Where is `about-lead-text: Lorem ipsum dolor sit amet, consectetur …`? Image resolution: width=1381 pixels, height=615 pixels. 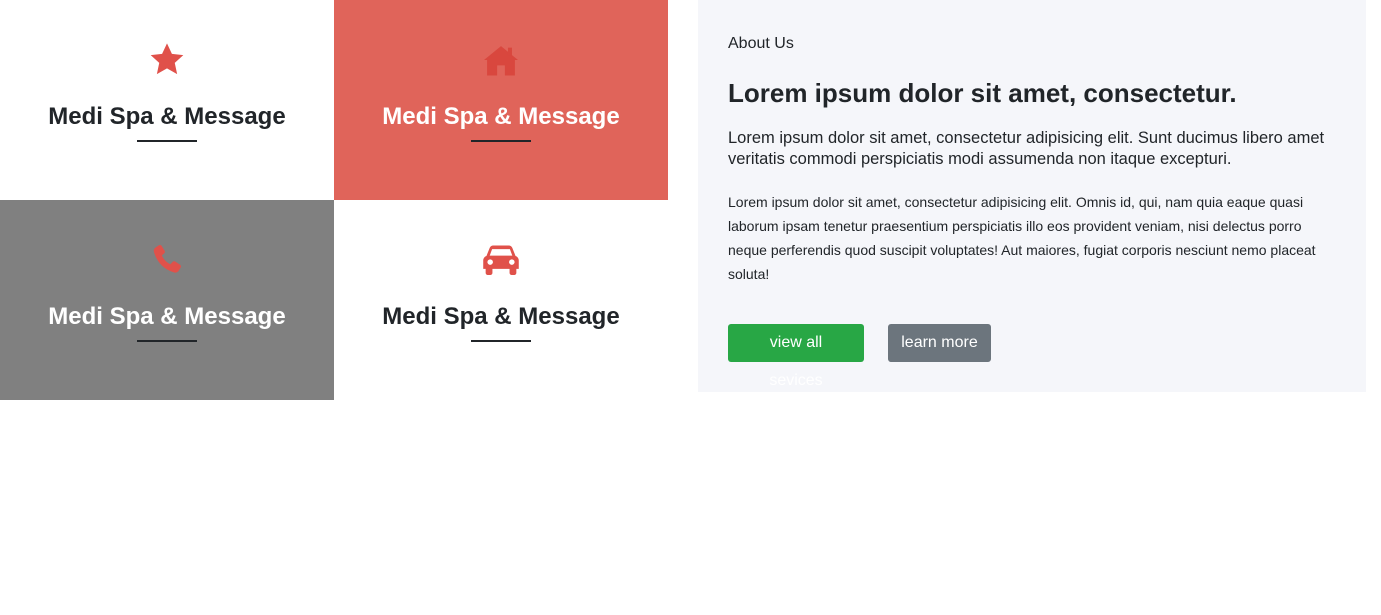 about-lead-text: Lorem ipsum dolor sit amet, consectetur … is located at coordinates (1026, 148).